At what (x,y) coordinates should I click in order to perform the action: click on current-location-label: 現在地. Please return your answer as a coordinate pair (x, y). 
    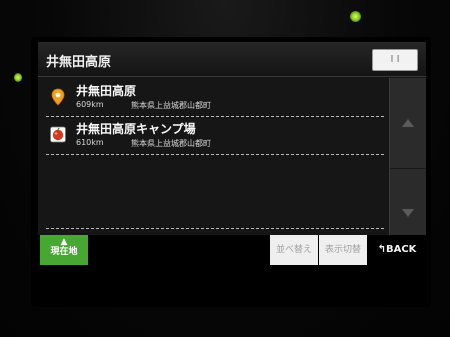
    Looking at the image, I should click on (64, 252).